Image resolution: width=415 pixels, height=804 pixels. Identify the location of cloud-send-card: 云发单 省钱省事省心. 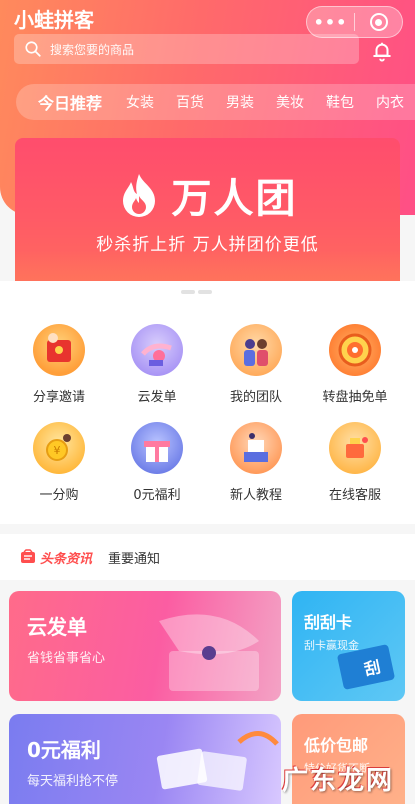
(145, 646).